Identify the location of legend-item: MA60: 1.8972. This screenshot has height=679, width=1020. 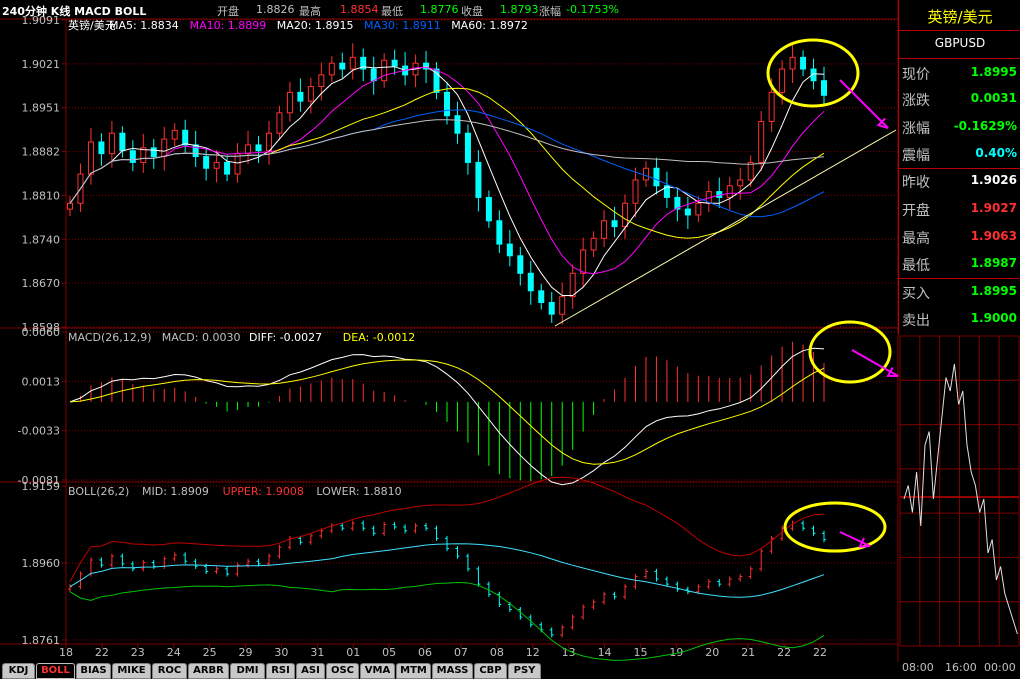
(489, 25).